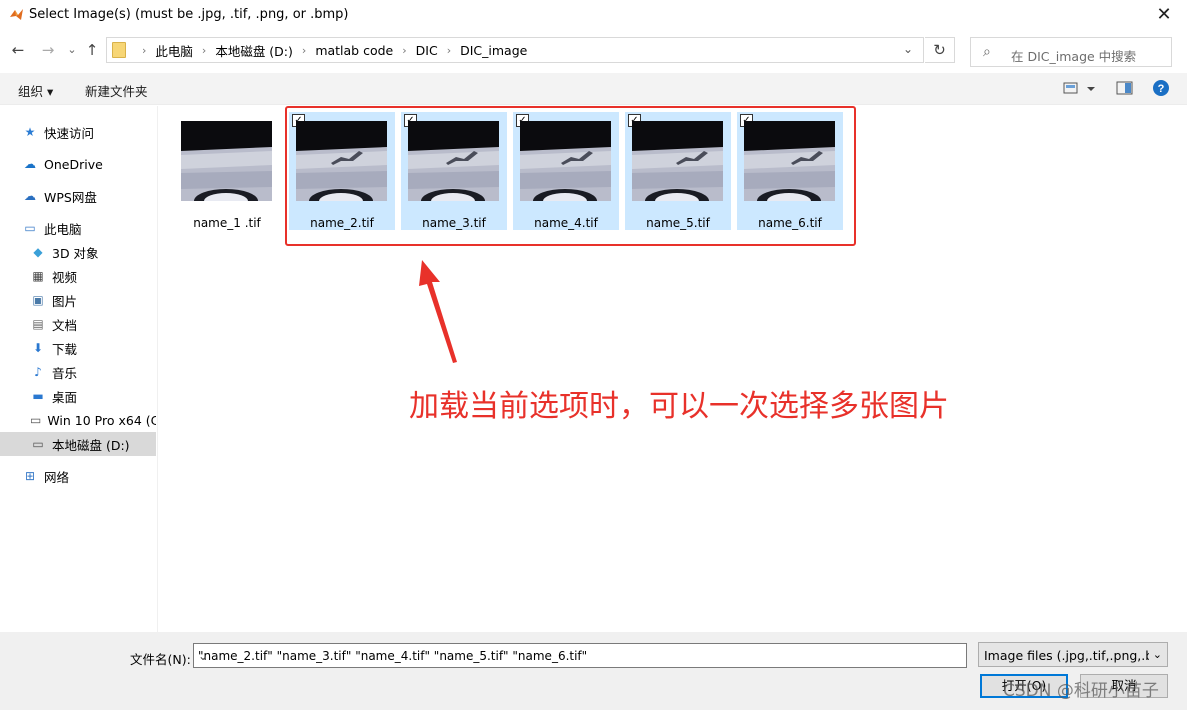 Image resolution: width=1187 pixels, height=710 pixels. What do you see at coordinates (16, 14) in the screenshot?
I see `matlab-icon` at bounding box center [16, 14].